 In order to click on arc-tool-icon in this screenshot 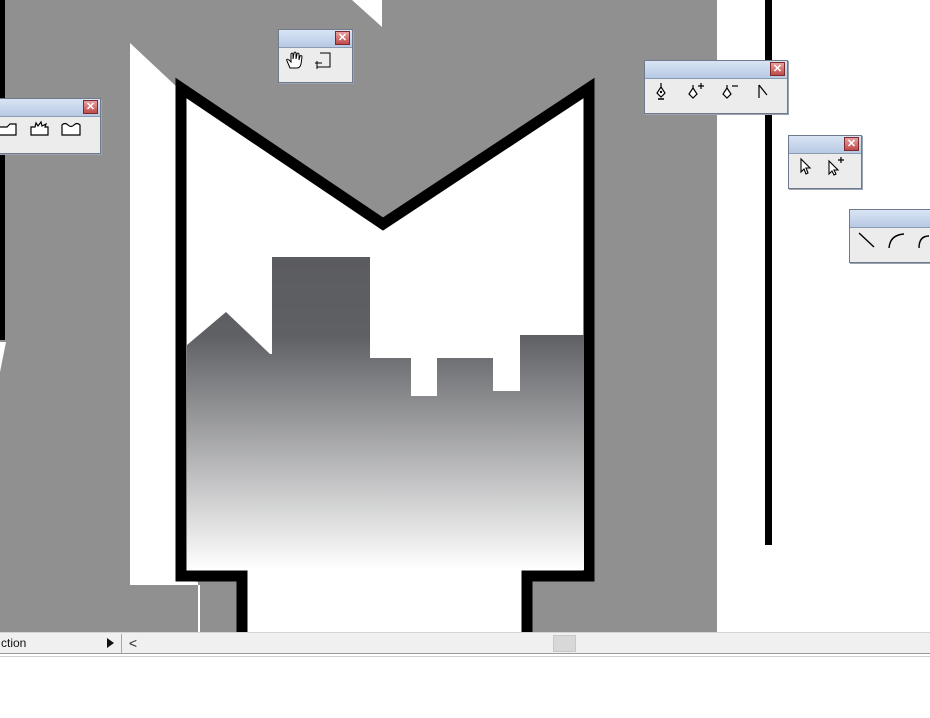, I will do `click(896, 240)`.